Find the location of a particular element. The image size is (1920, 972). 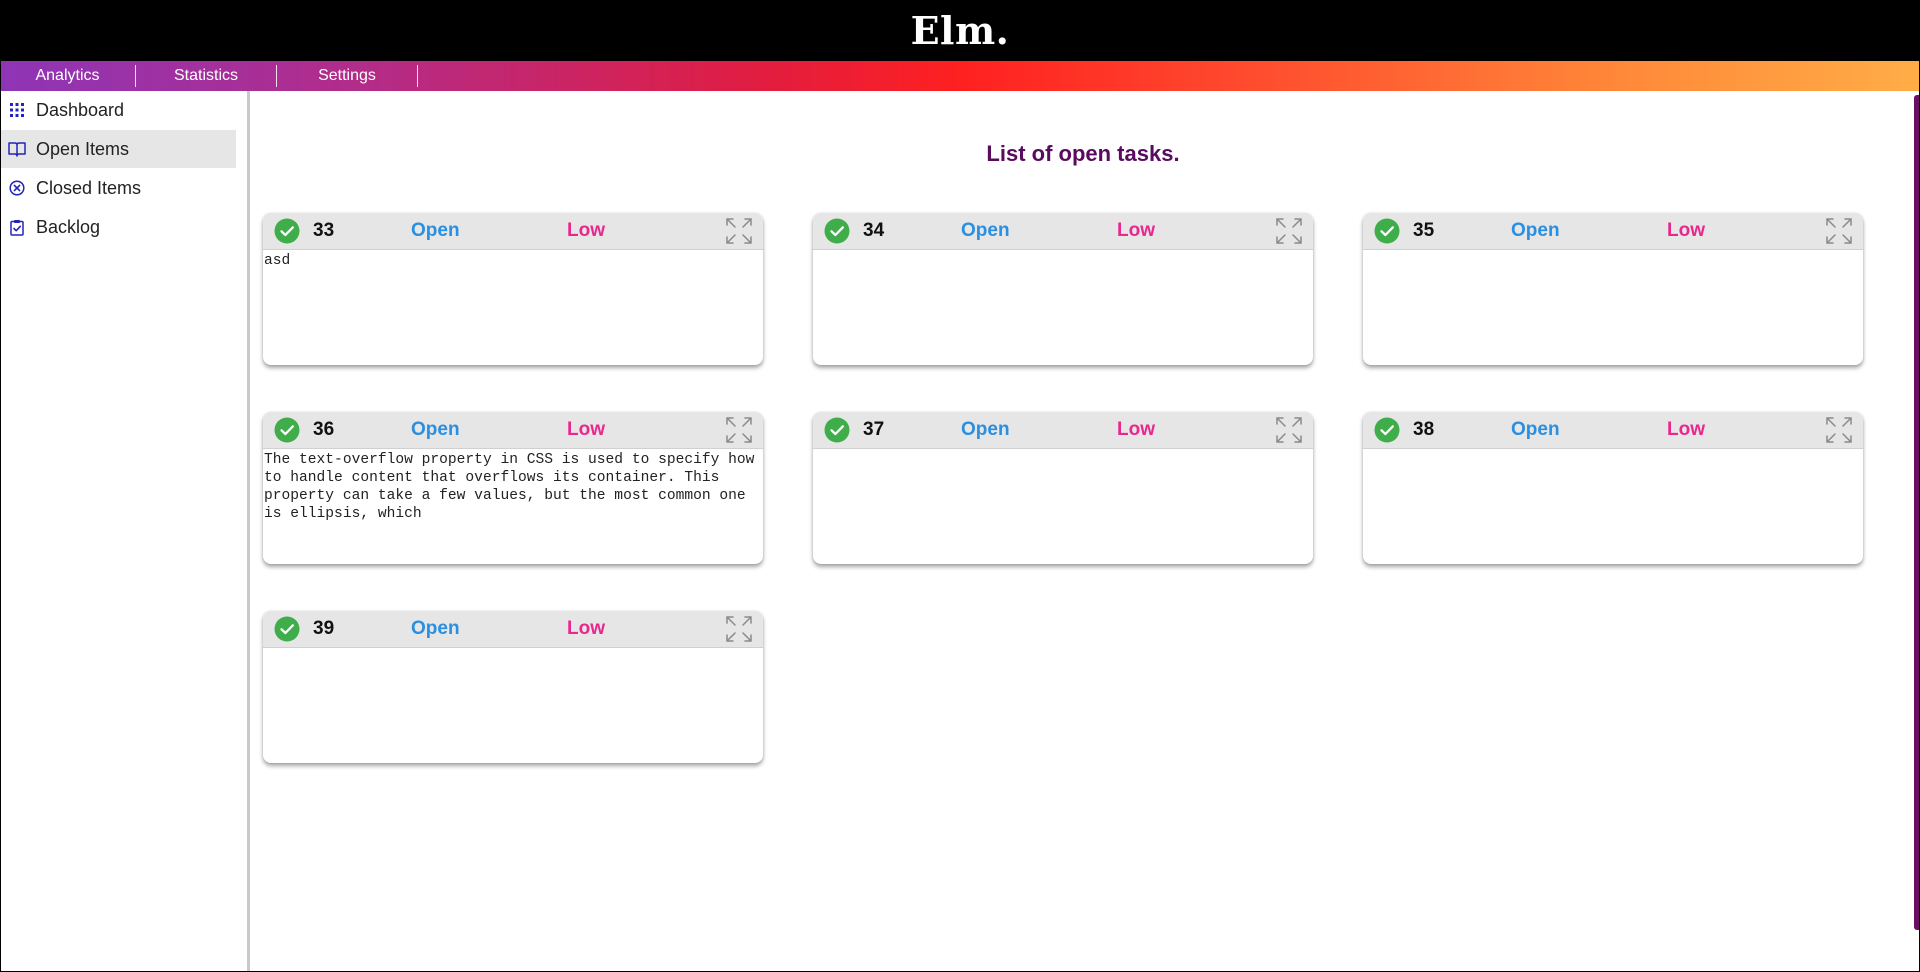

sidebar-item-dashboard: Dashboard is located at coordinates (118, 110).